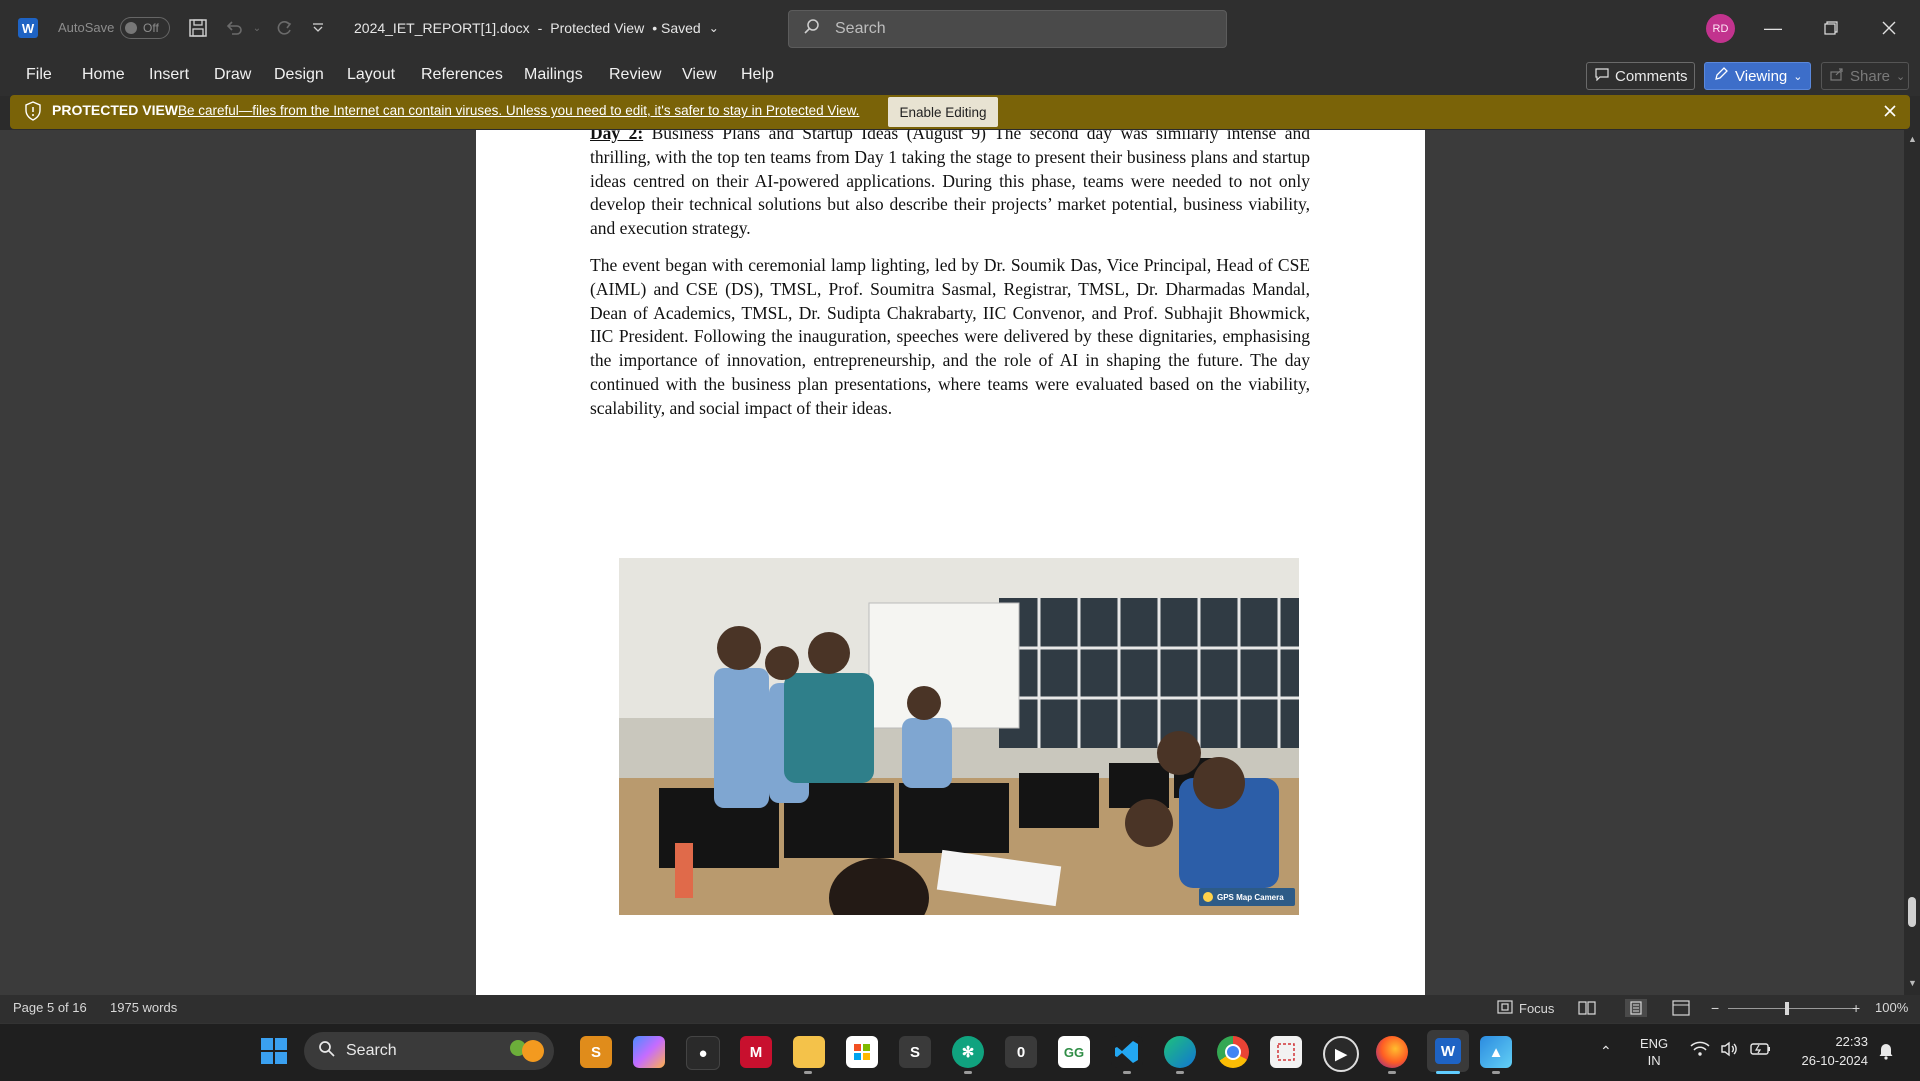  Describe the element at coordinates (1715, 1008) in the screenshot. I see `zoom-out-icon: −` at that location.